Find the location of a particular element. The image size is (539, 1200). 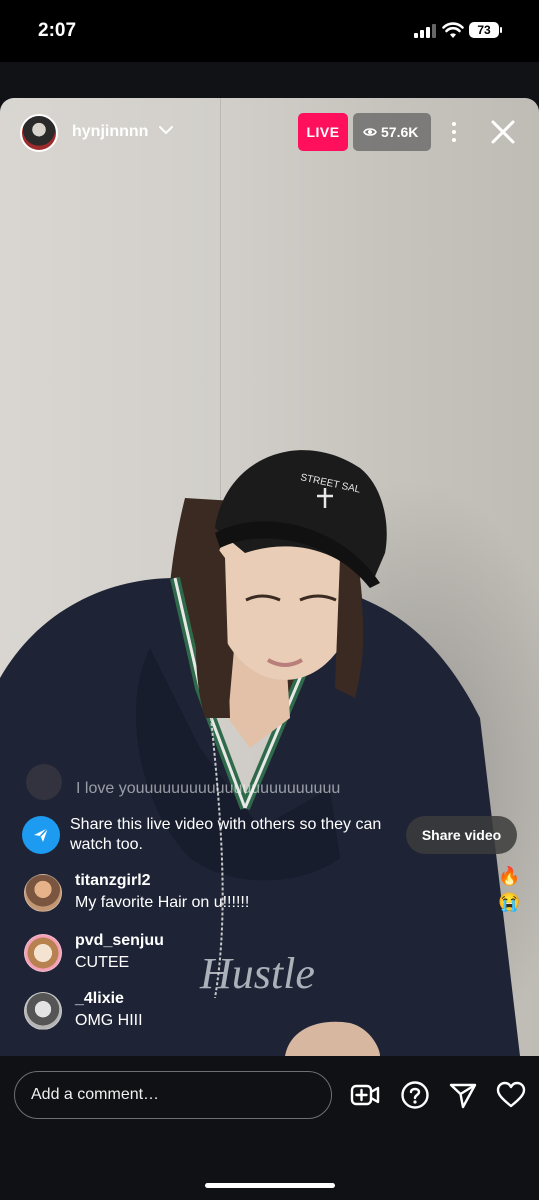

home-indicator is located at coordinates (270, 1185).